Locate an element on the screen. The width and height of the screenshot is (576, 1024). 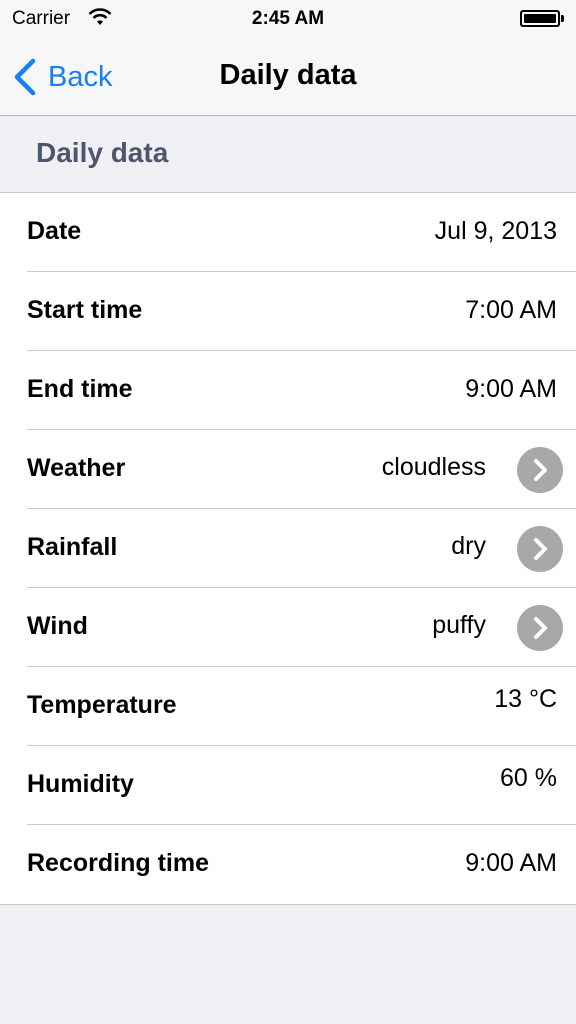
row-label: Date is located at coordinates (54, 231).